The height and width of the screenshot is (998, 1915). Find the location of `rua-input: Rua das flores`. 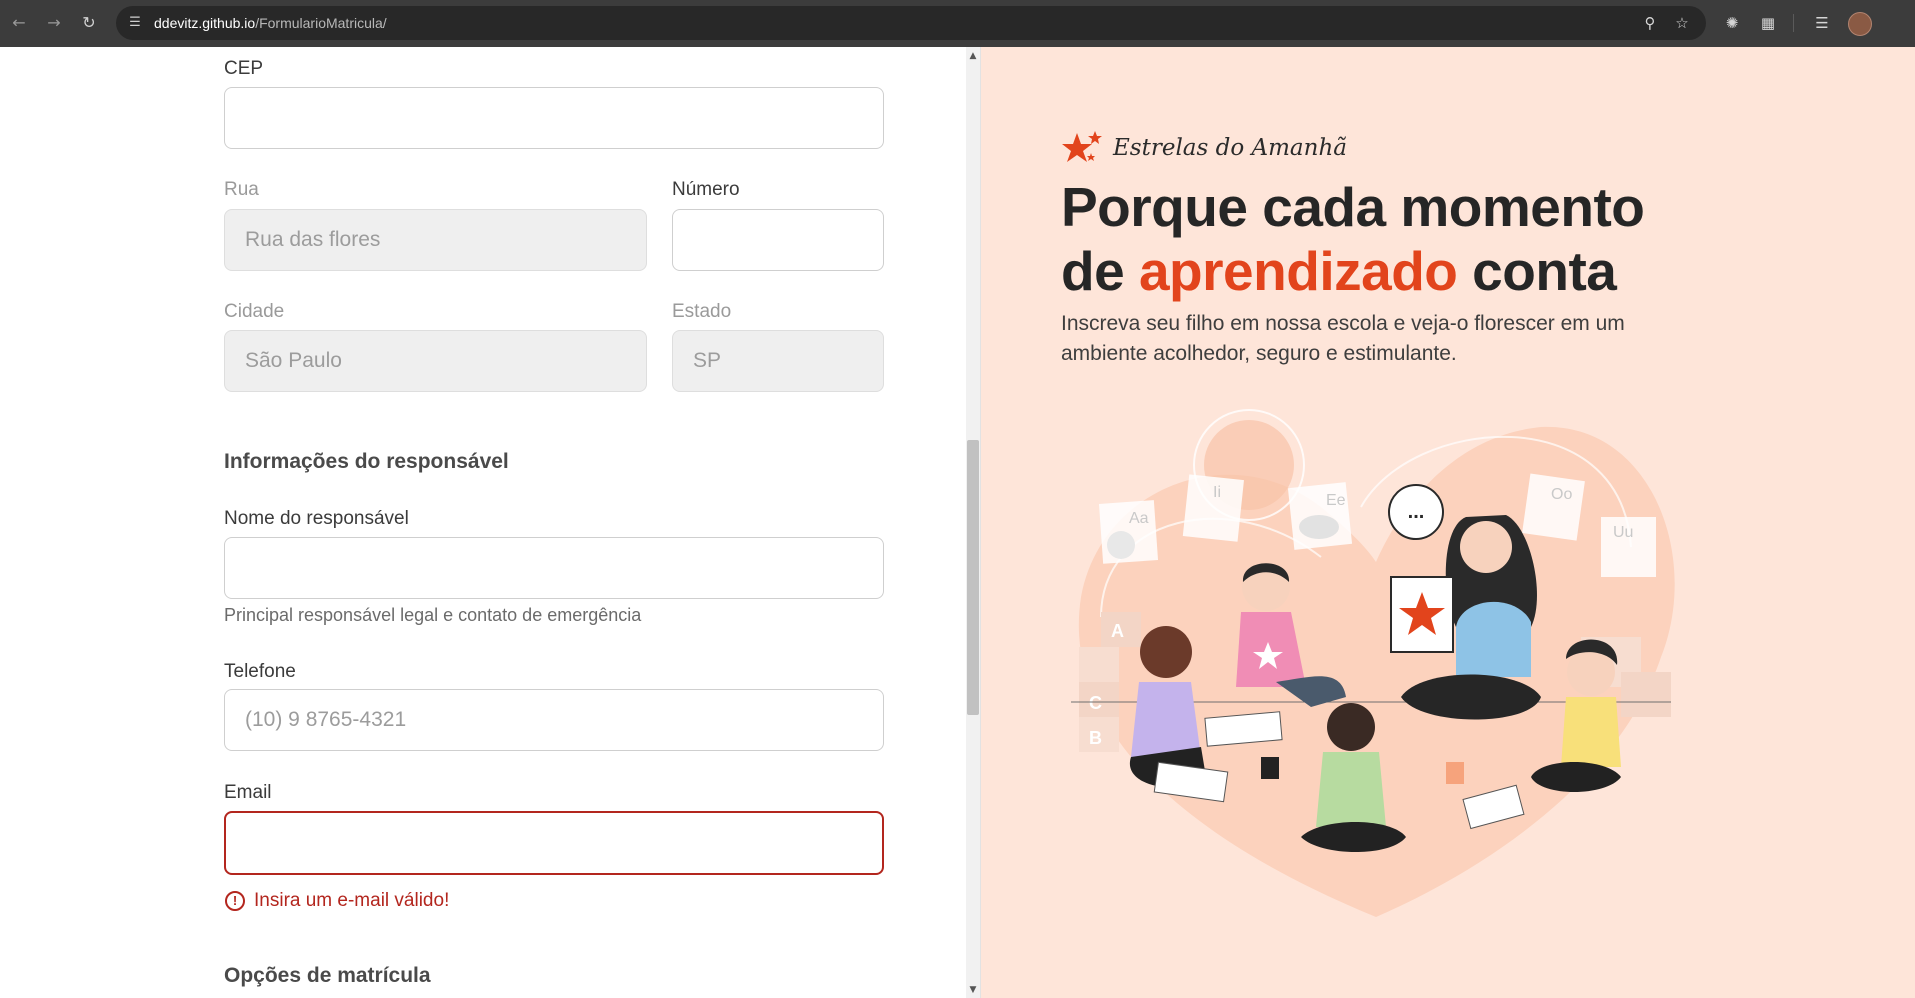

rua-input: Rua das flores is located at coordinates (435, 240).